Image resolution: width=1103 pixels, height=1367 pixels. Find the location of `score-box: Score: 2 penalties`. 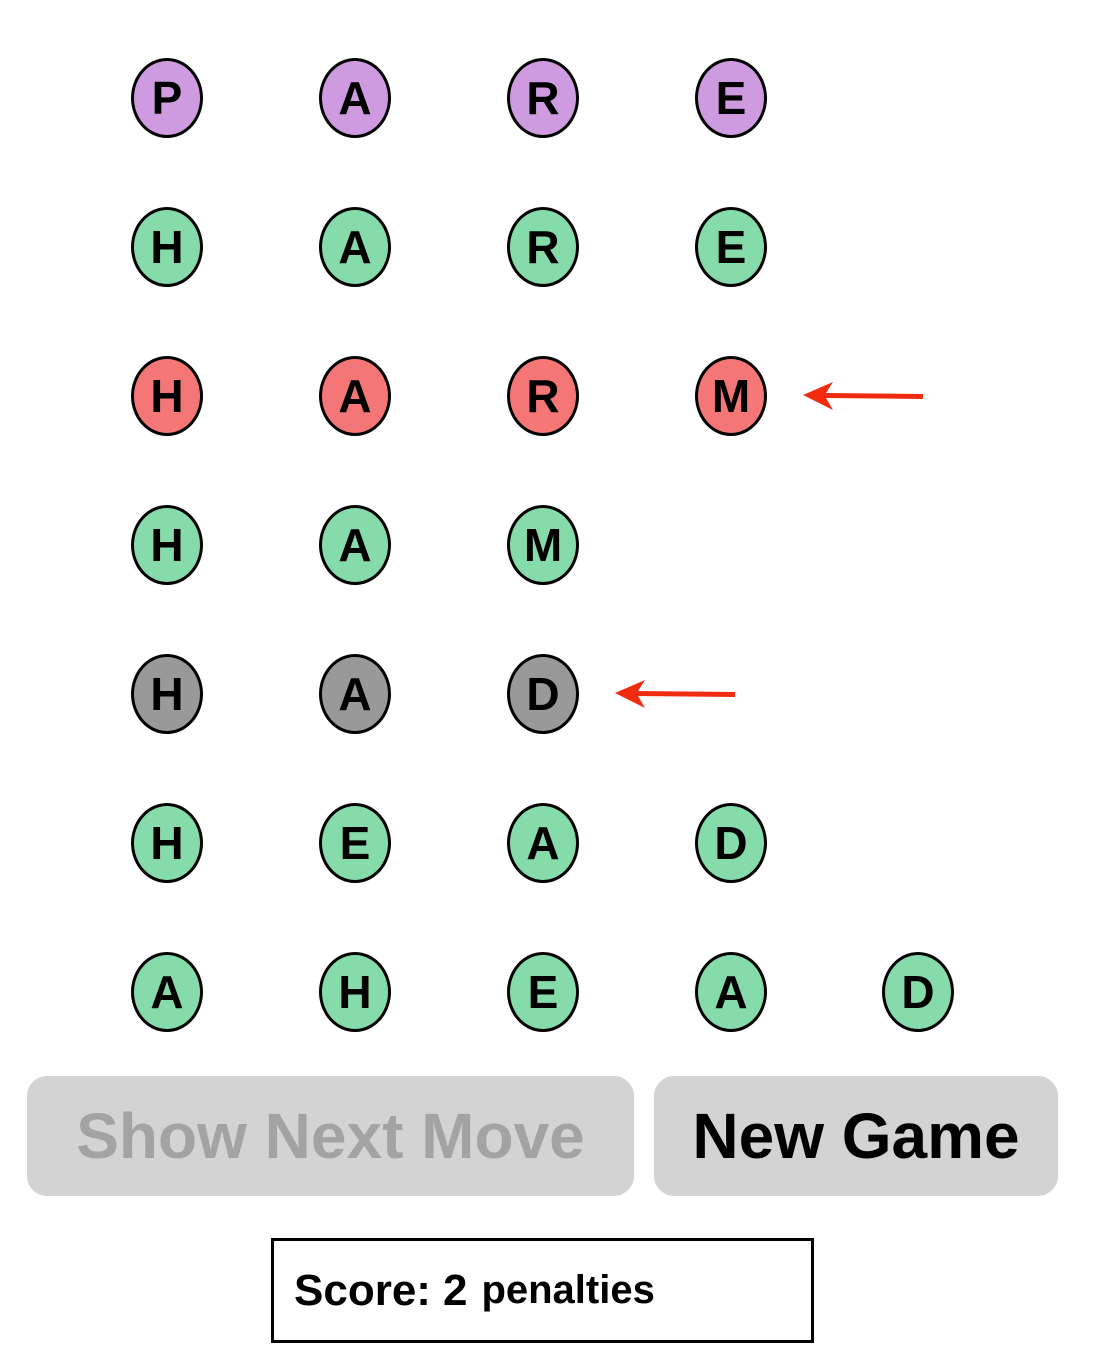

score-box: Score: 2 penalties is located at coordinates (542, 1290).